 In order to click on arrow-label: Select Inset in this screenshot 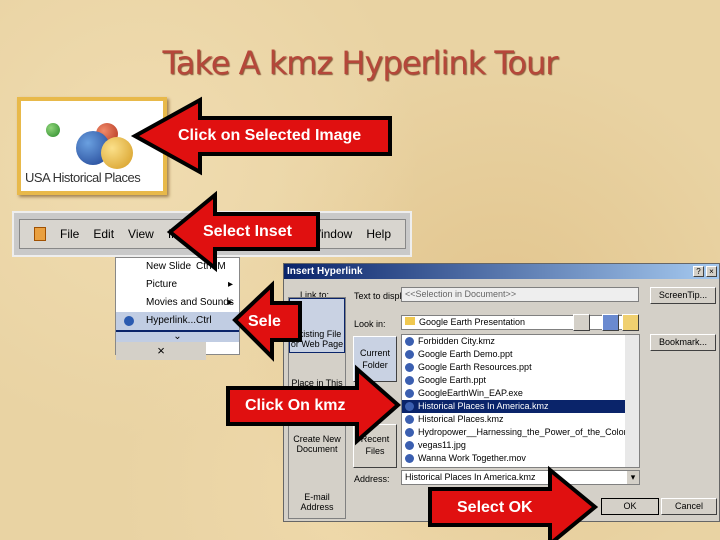, I will do `click(247, 231)`.